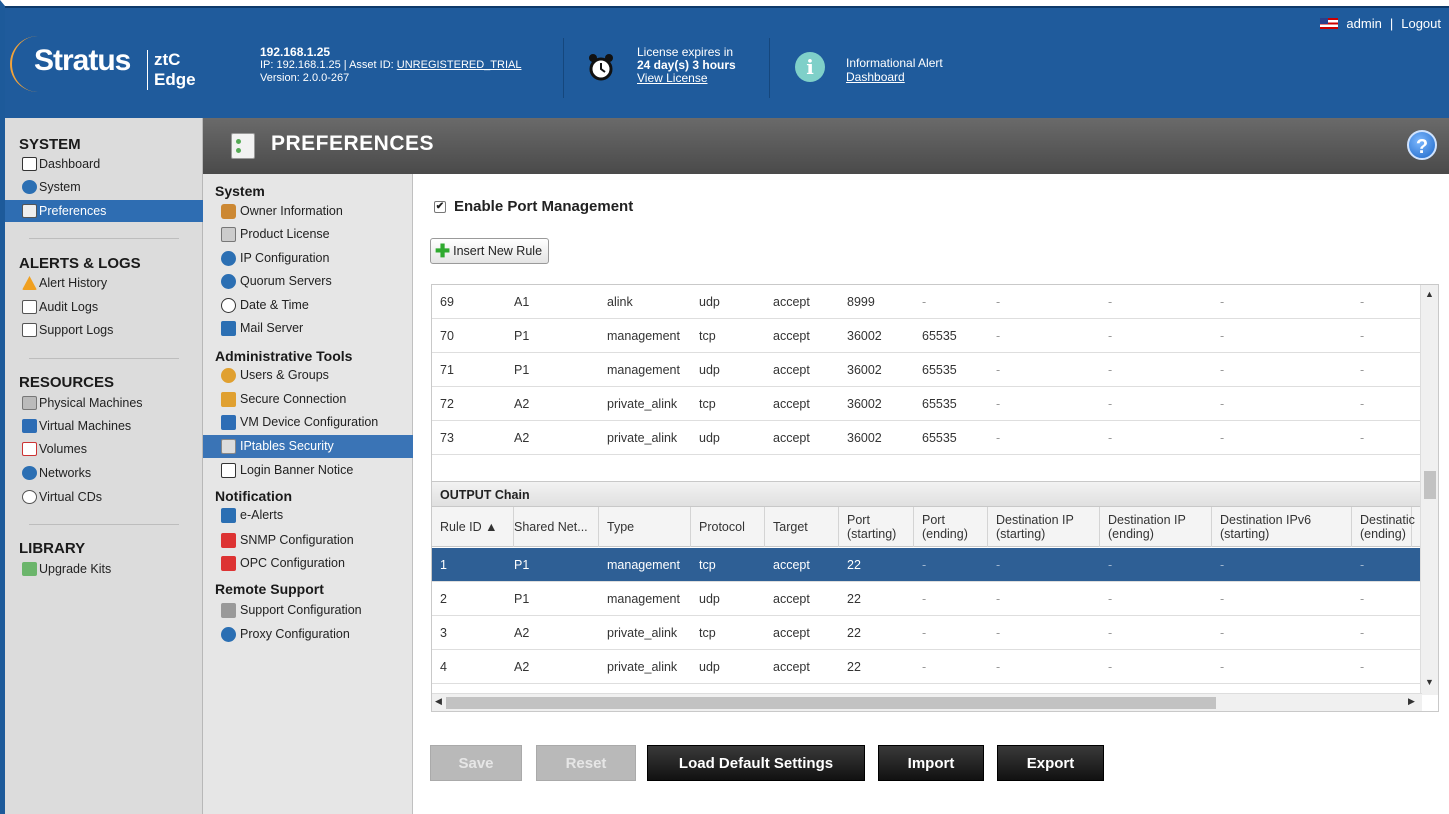  What do you see at coordinates (308, 281) in the screenshot?
I see `subnav-quorum-servers: Quorum Servers` at bounding box center [308, 281].